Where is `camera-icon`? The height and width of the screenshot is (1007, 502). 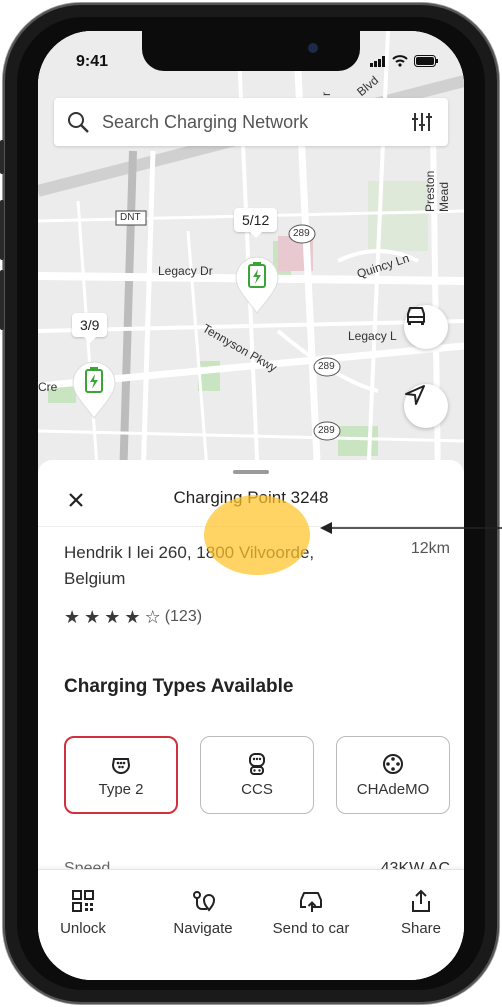 camera-icon is located at coordinates (313, 48).